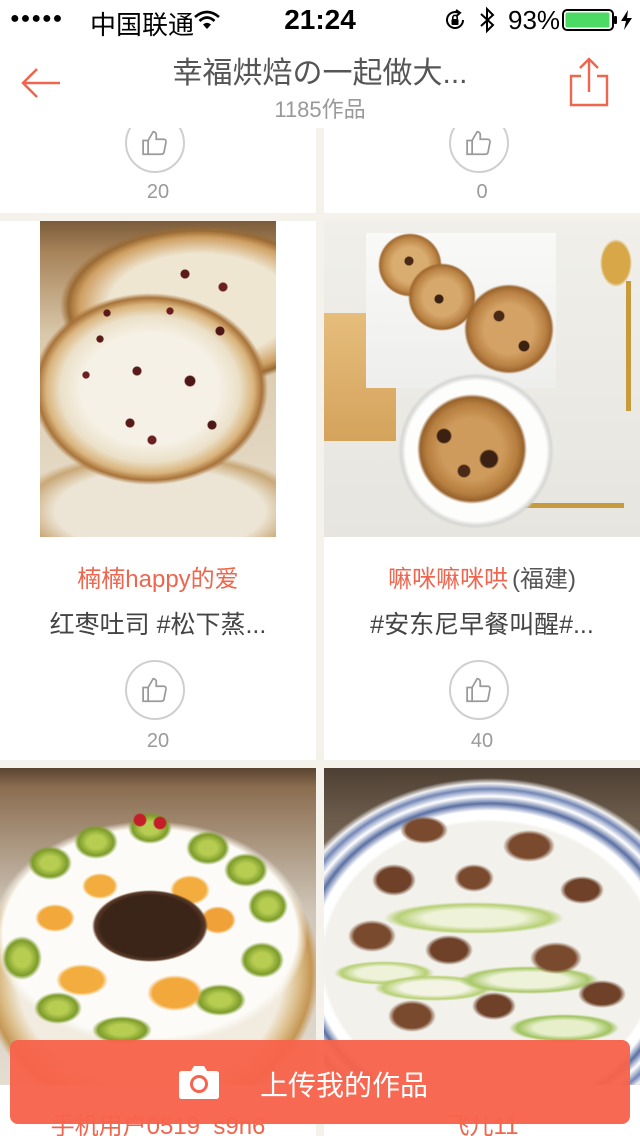 This screenshot has width=640, height=1136. Describe the element at coordinates (544, 579) in the screenshot. I see `card-region: (福建)` at that location.